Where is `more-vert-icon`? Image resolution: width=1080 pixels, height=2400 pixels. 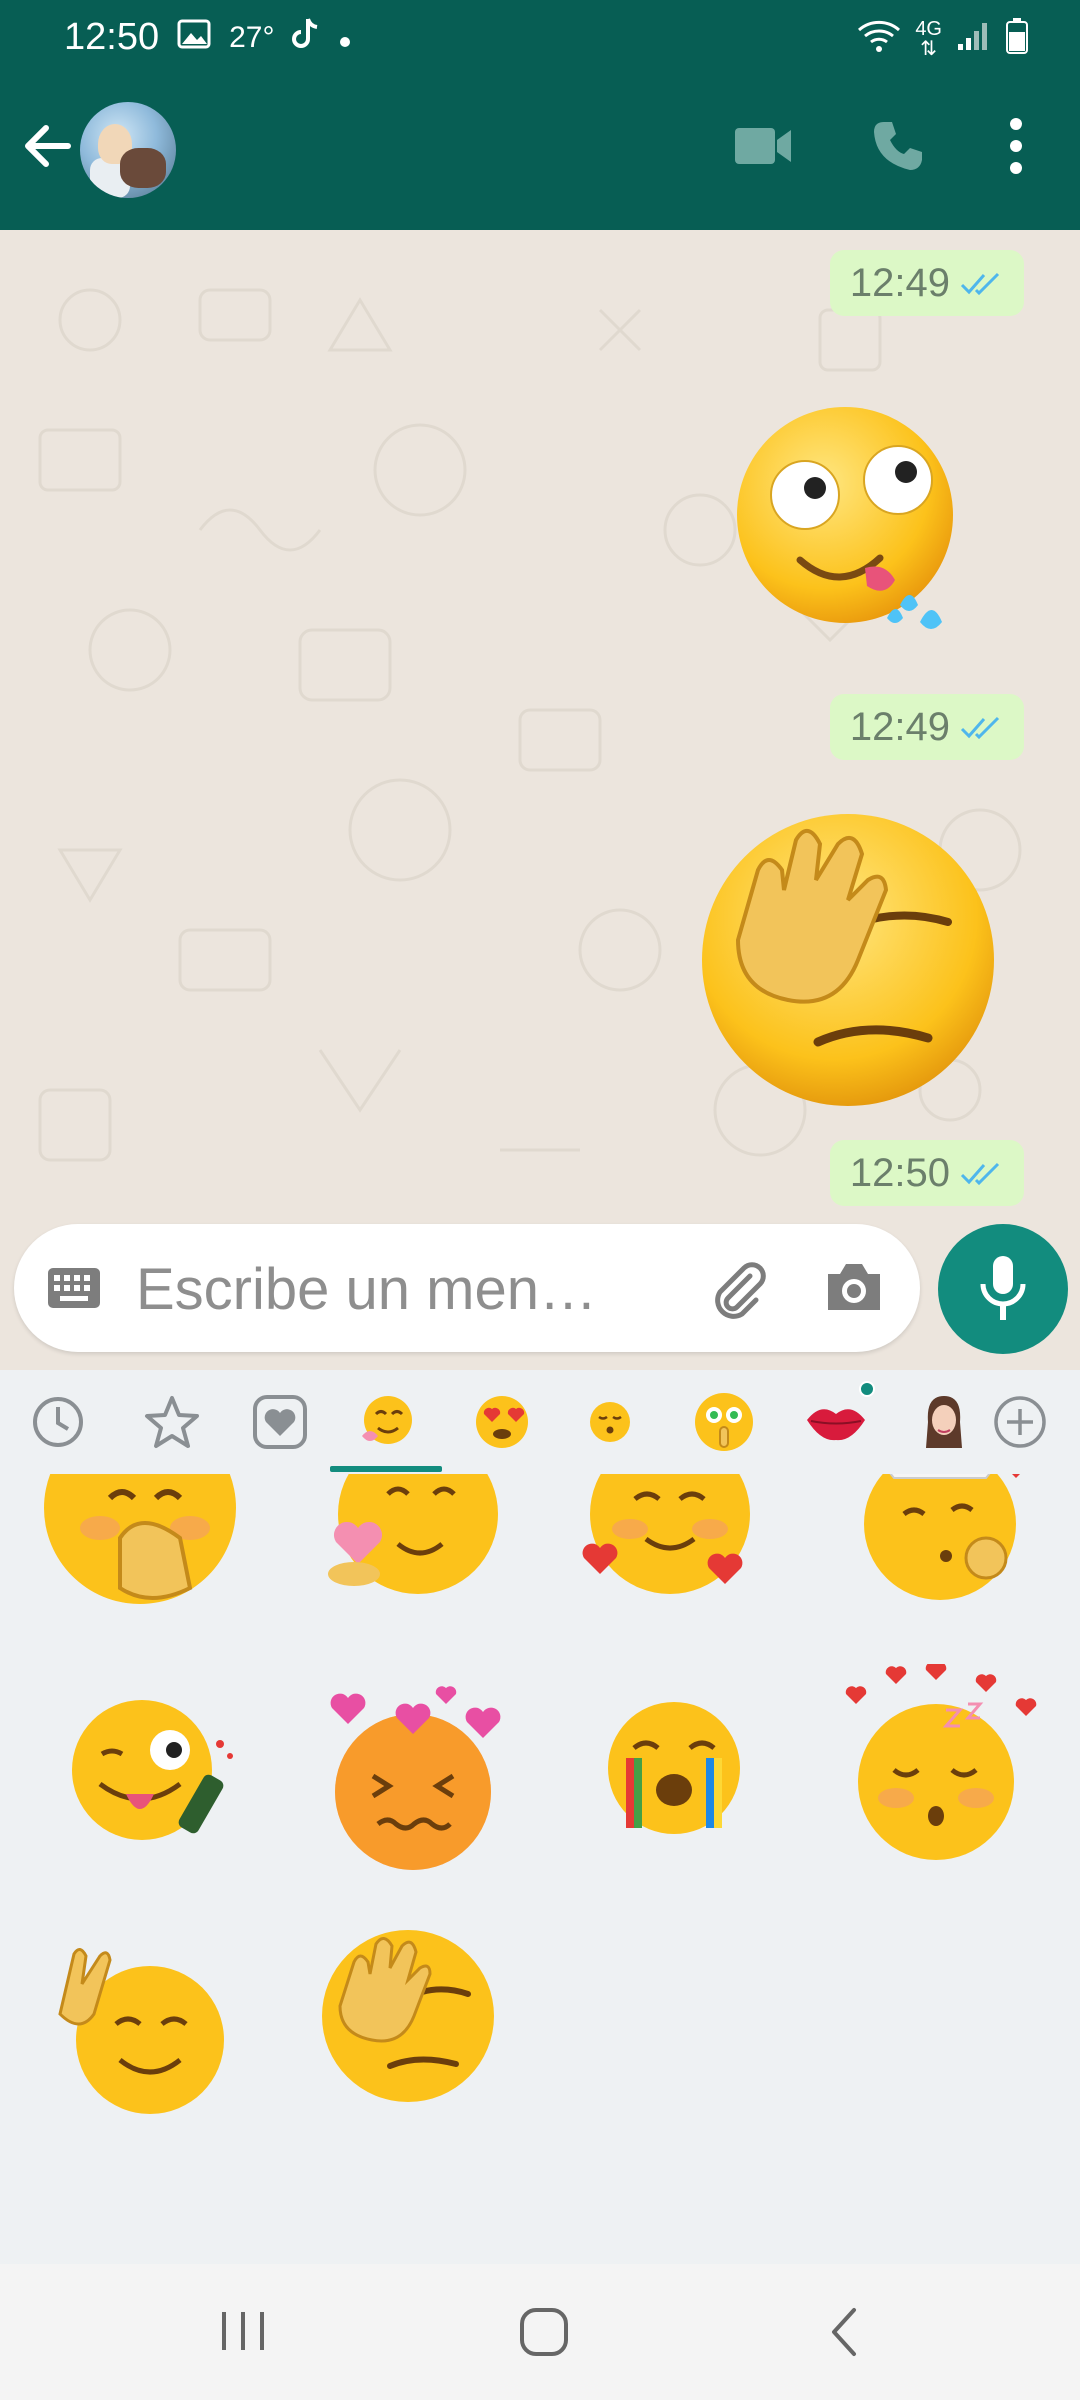
more-vert-icon is located at coordinates (1016, 148).